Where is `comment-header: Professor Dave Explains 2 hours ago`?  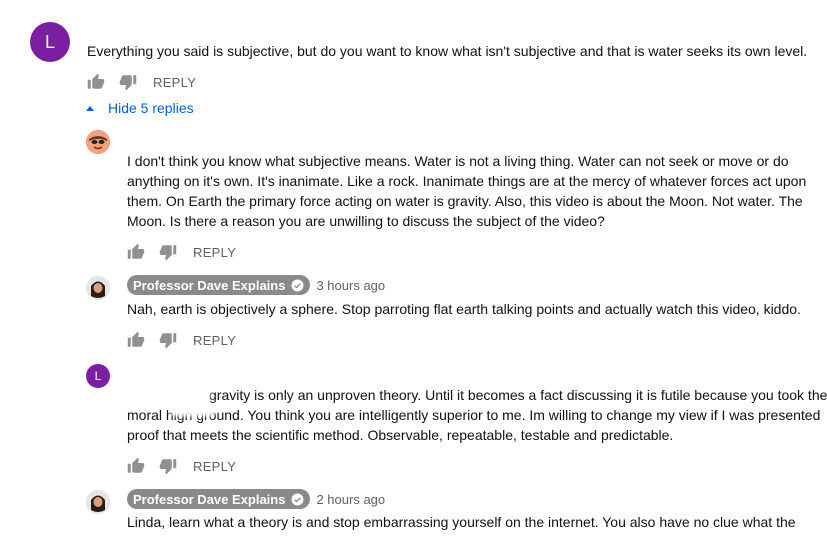 comment-header: Professor Dave Explains 2 hours ago is located at coordinates (256, 499).